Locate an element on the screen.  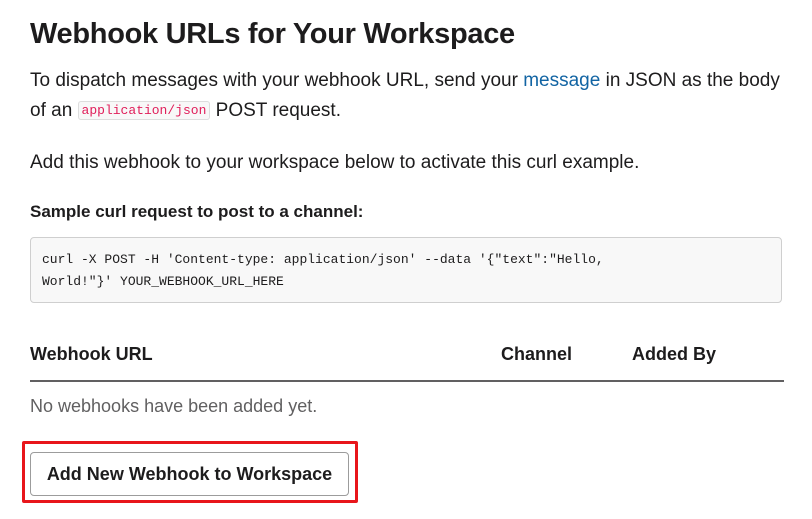
webhooks-table-header: Webhook URL Channel Added By is located at coordinates (407, 361).